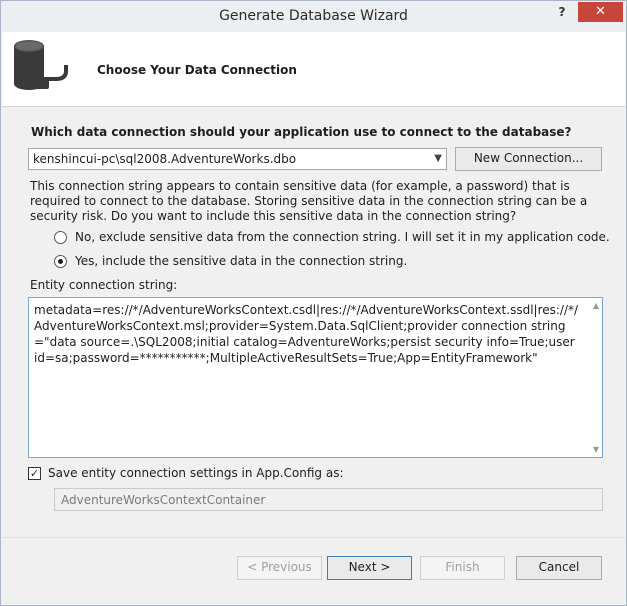 Image resolution: width=627 pixels, height=606 pixels. I want to click on previous-button: < Previous, so click(279, 568).